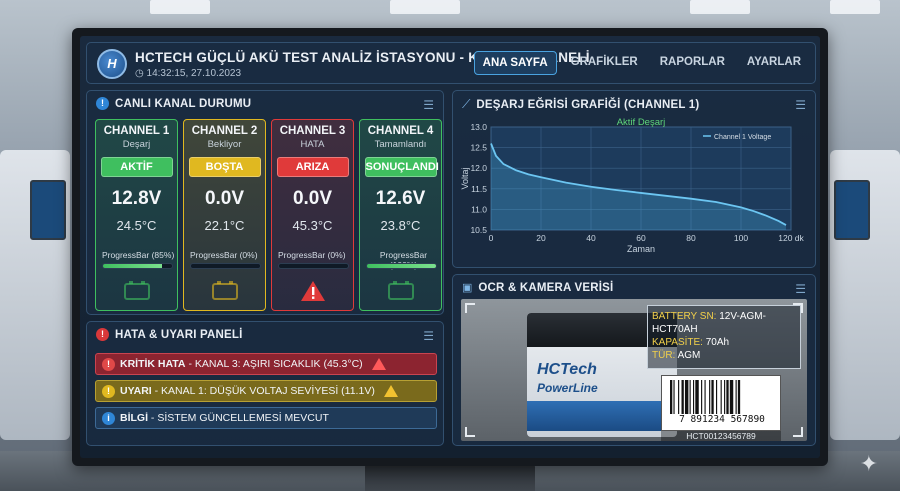  I want to click on nav-raporlar: RAPORLAR, so click(692, 63).